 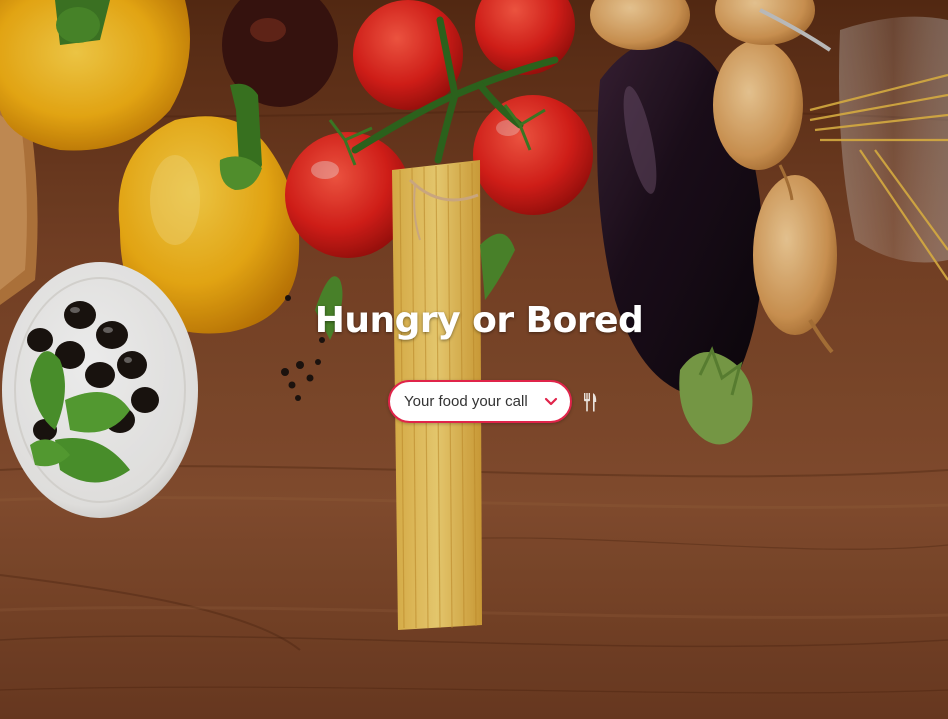 I want to click on page-title: Hungry or Bored, so click(x=479, y=320).